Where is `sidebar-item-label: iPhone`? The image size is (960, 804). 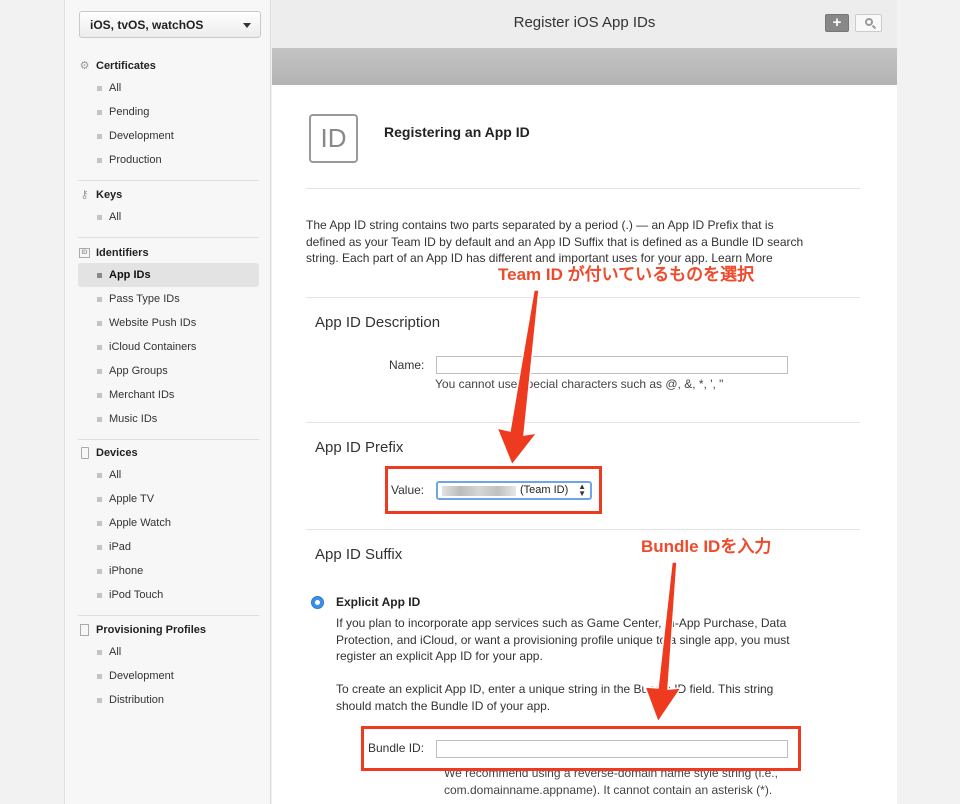 sidebar-item-label: iPhone is located at coordinates (126, 571).